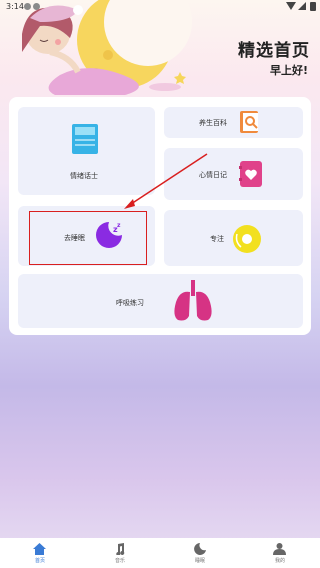  I want to click on card-label: 养生百科, so click(213, 123).